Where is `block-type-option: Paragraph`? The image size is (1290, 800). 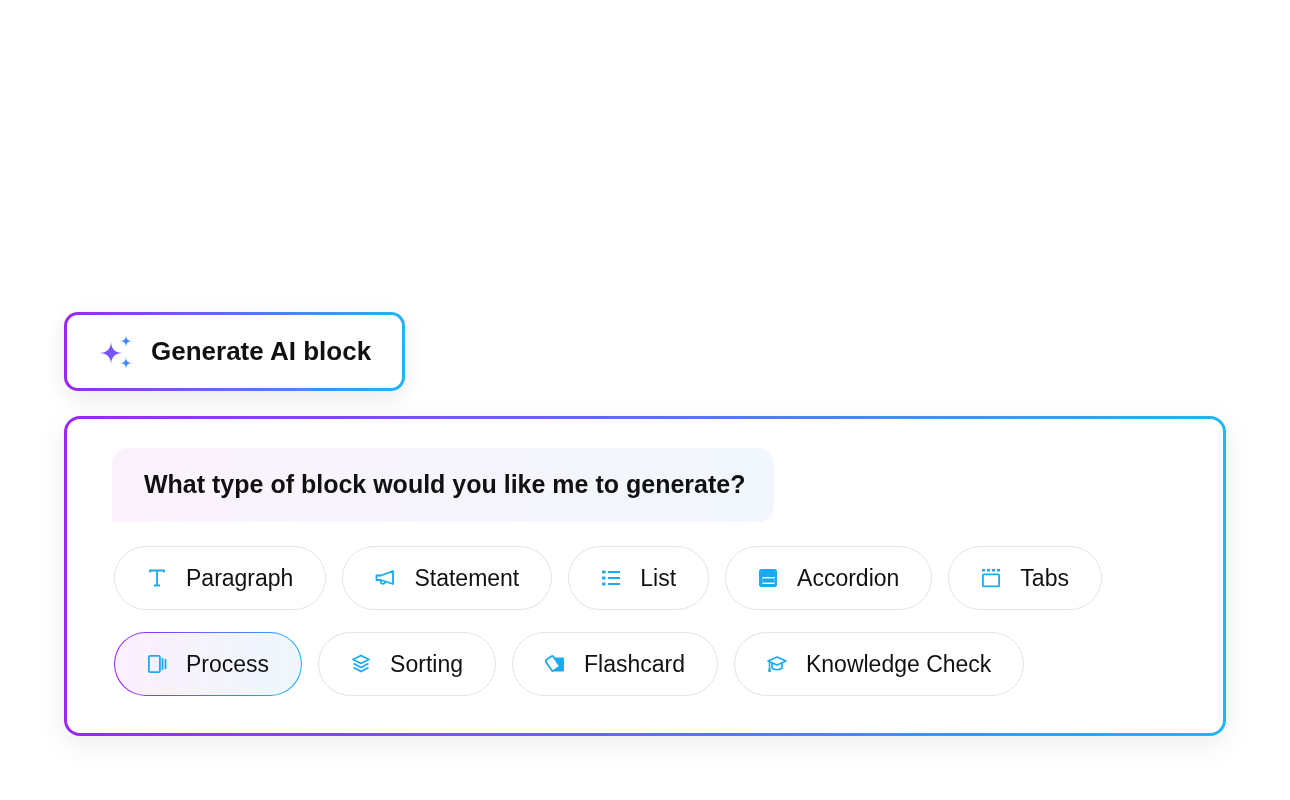 block-type-option: Paragraph is located at coordinates (220, 578).